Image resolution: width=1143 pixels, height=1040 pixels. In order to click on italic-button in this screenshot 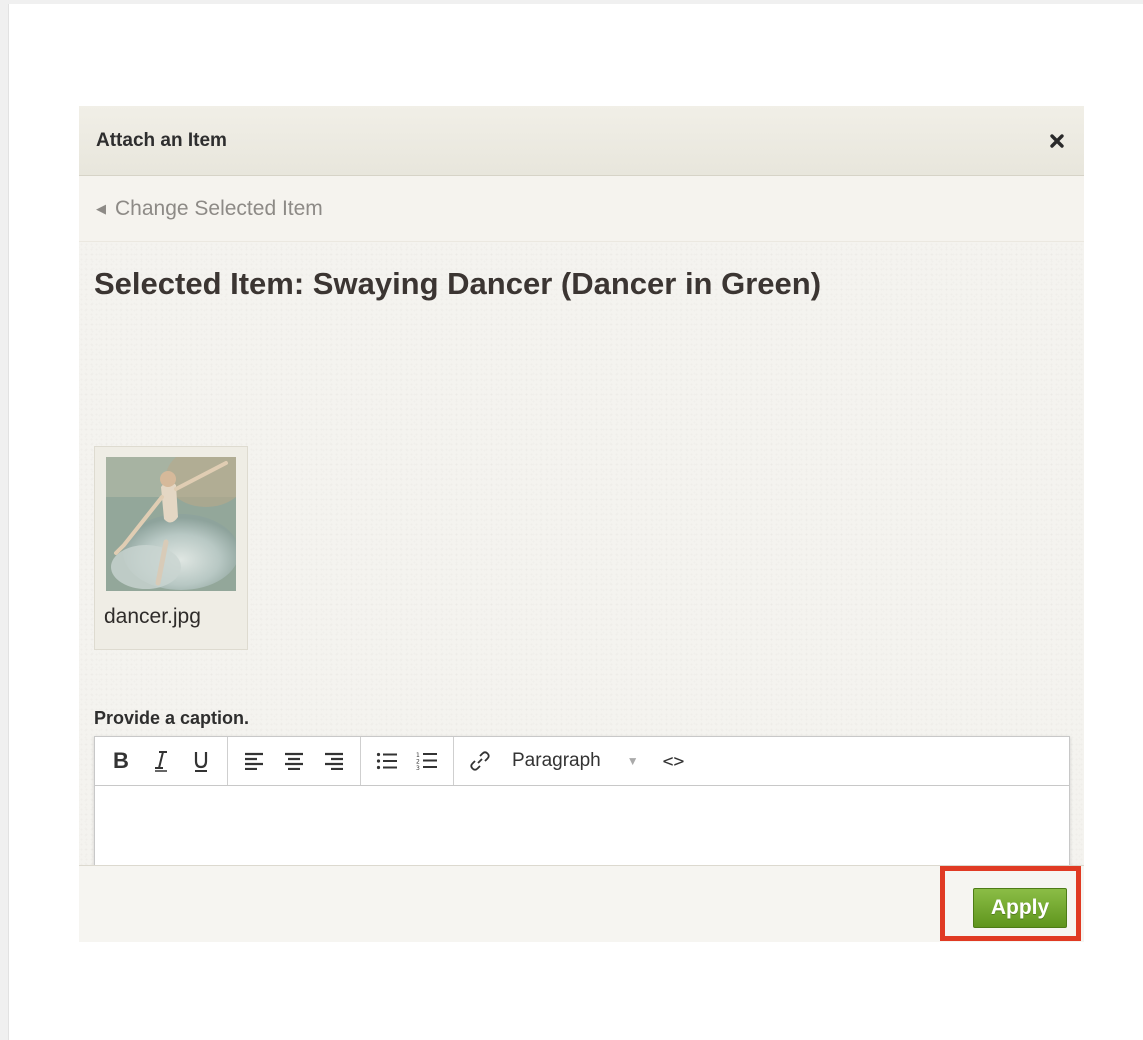, I will do `click(161, 761)`.